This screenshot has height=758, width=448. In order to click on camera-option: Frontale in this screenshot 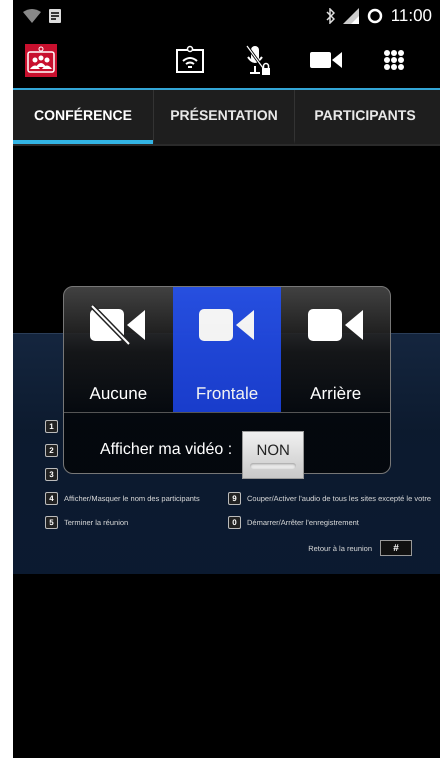, I will do `click(227, 349)`.